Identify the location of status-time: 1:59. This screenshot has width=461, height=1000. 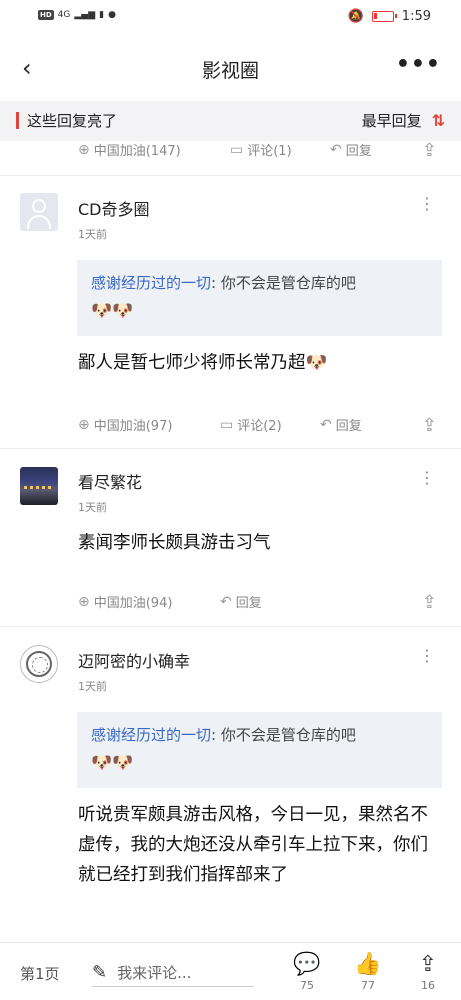
(416, 16).